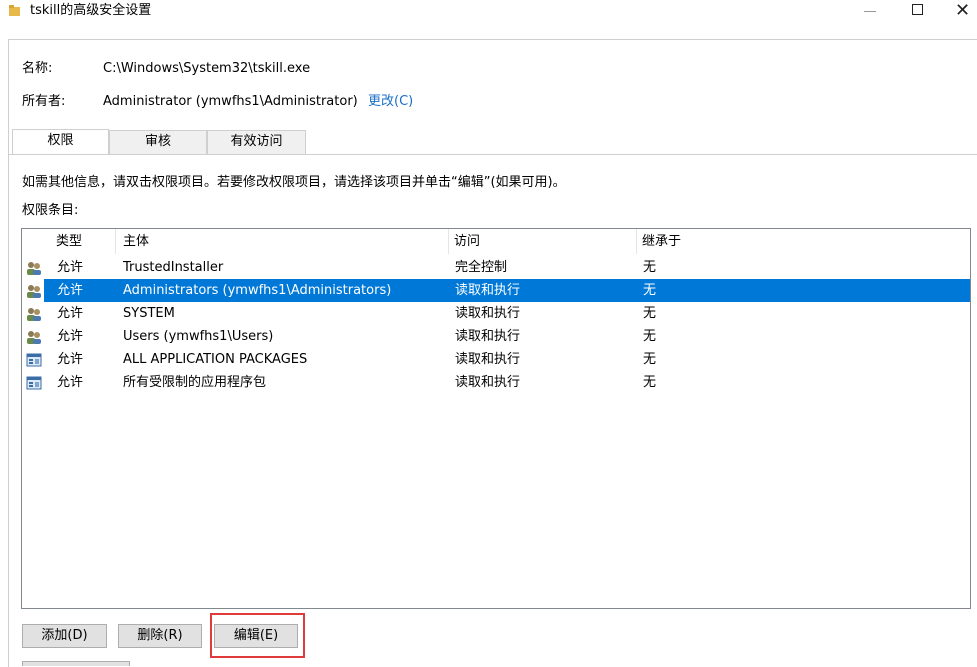 The height and width of the screenshot is (667, 977). Describe the element at coordinates (488, 13) in the screenshot. I see `title-bar: tskill的高级安全设置 ✕` at that location.